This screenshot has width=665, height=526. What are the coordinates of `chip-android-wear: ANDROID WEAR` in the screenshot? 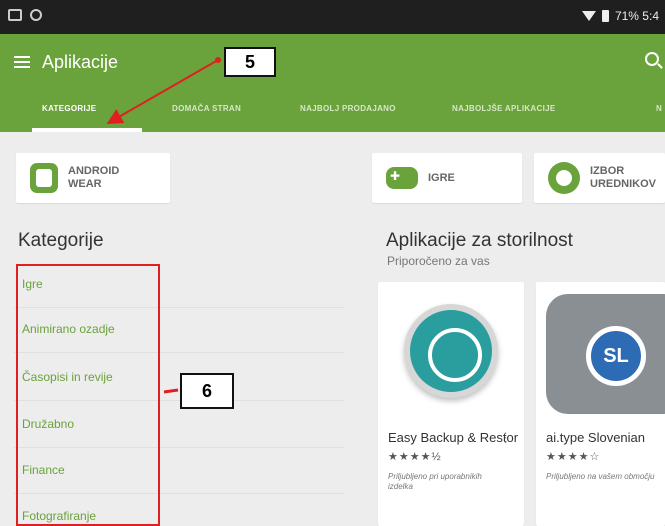 It's located at (93, 178).